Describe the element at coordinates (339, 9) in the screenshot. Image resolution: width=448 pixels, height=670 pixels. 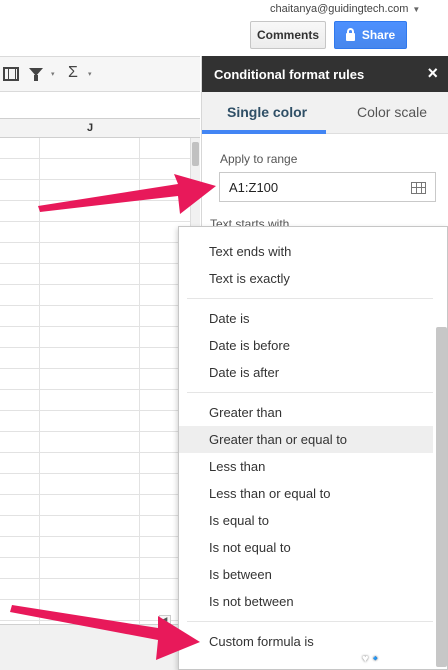
I see `account-email: chaitanya@guidingtech.com` at that location.